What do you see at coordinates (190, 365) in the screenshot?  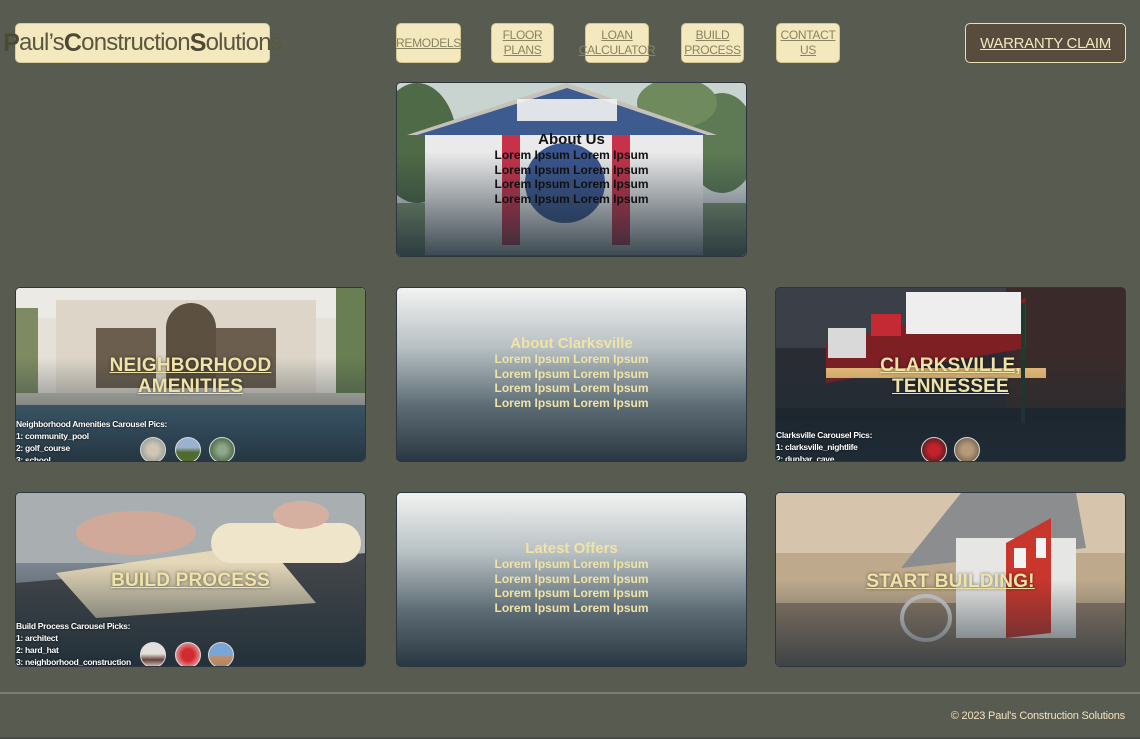 I see `title-line: NEIGHBORHOOD` at bounding box center [190, 365].